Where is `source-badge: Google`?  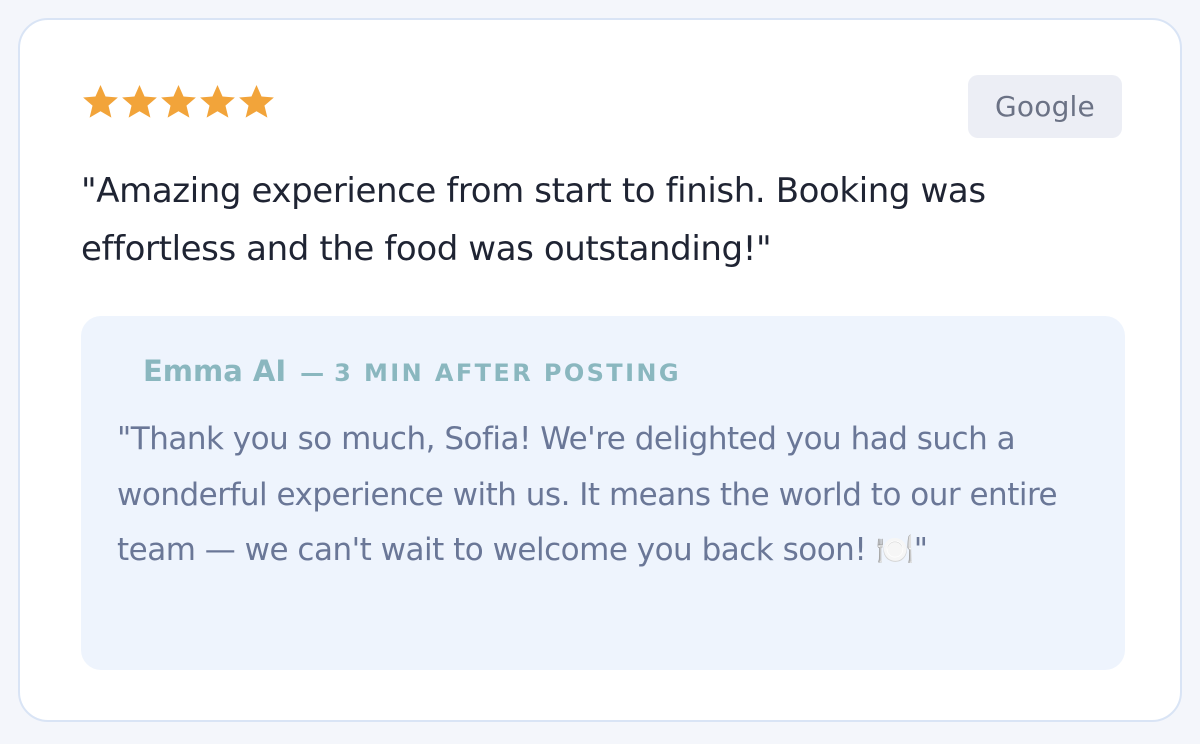 source-badge: Google is located at coordinates (1045, 106).